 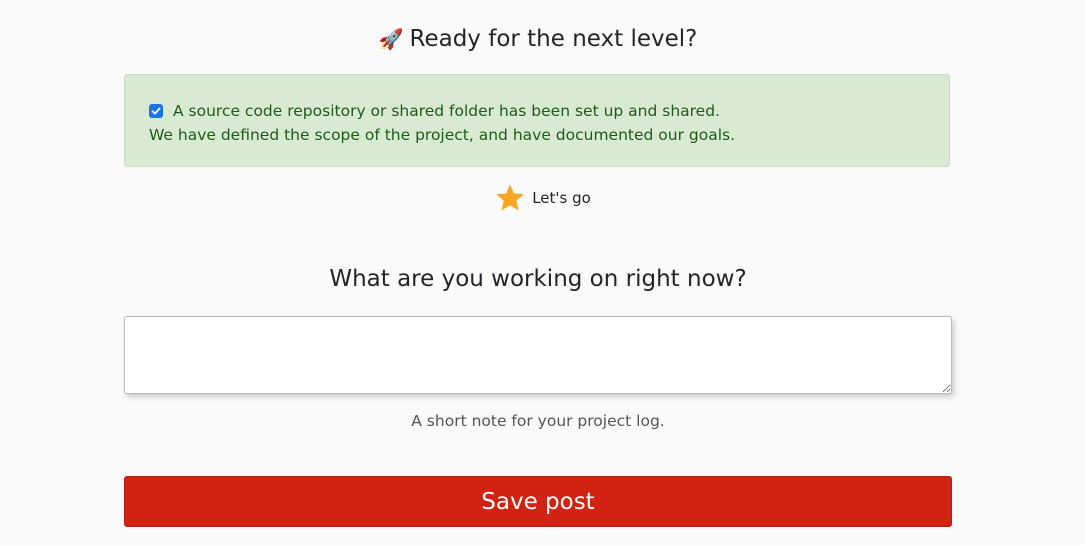 I want to click on checkmark-icon, so click(x=156, y=111).